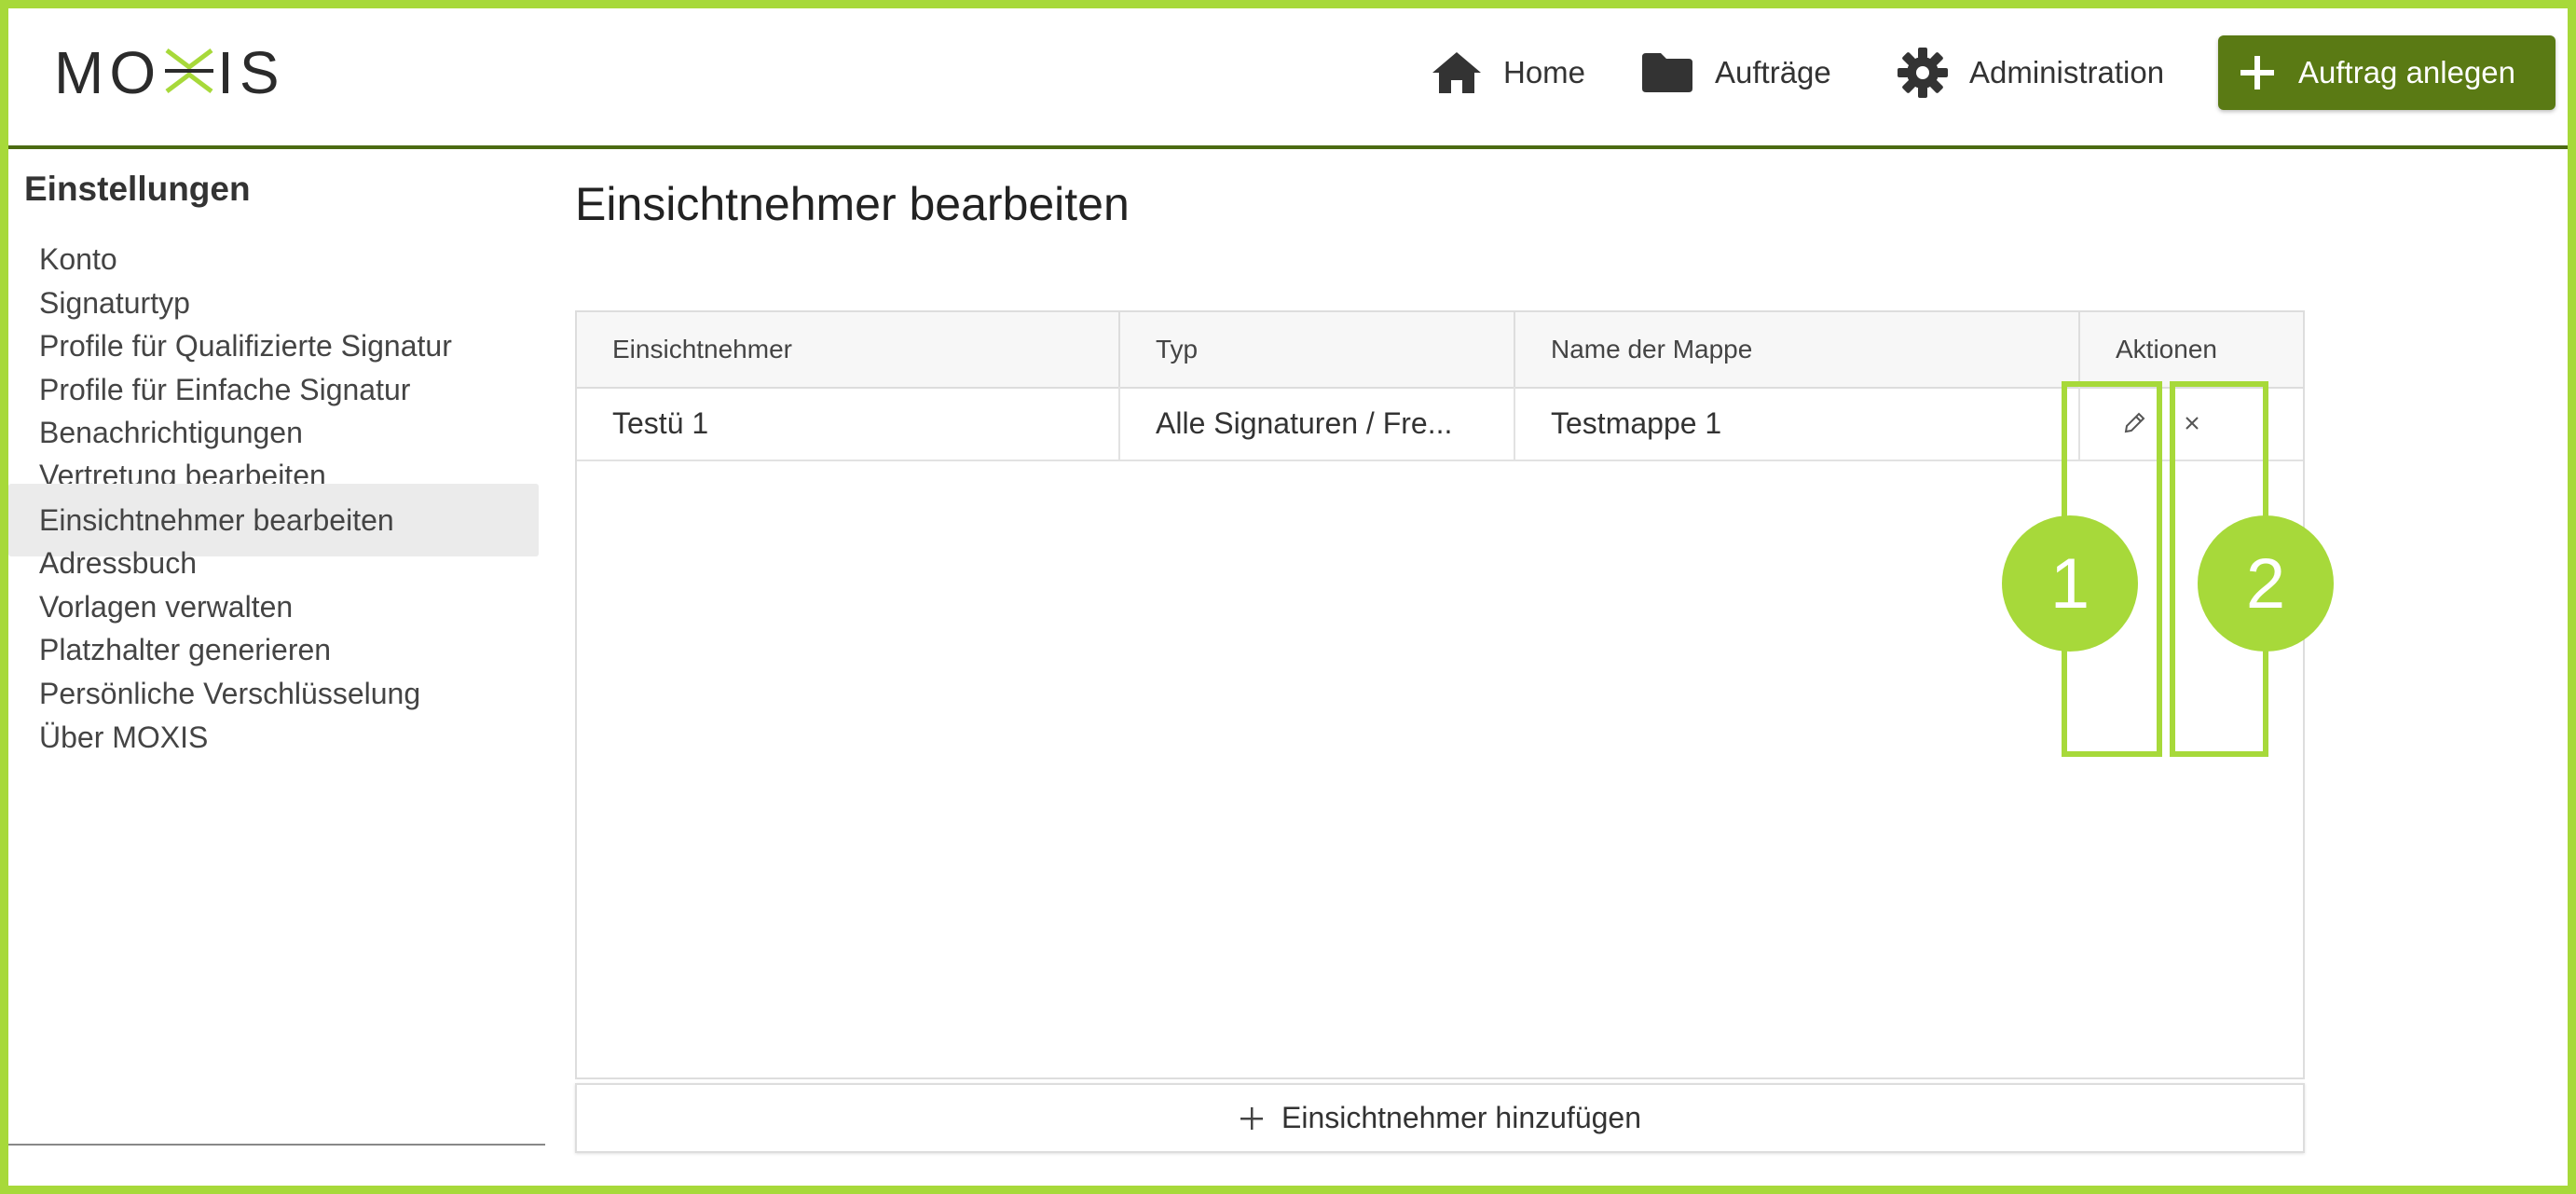 This screenshot has width=2576, height=1194. What do you see at coordinates (852, 204) in the screenshot?
I see `page-title: Einsichtnehmer bearbeiten` at bounding box center [852, 204].